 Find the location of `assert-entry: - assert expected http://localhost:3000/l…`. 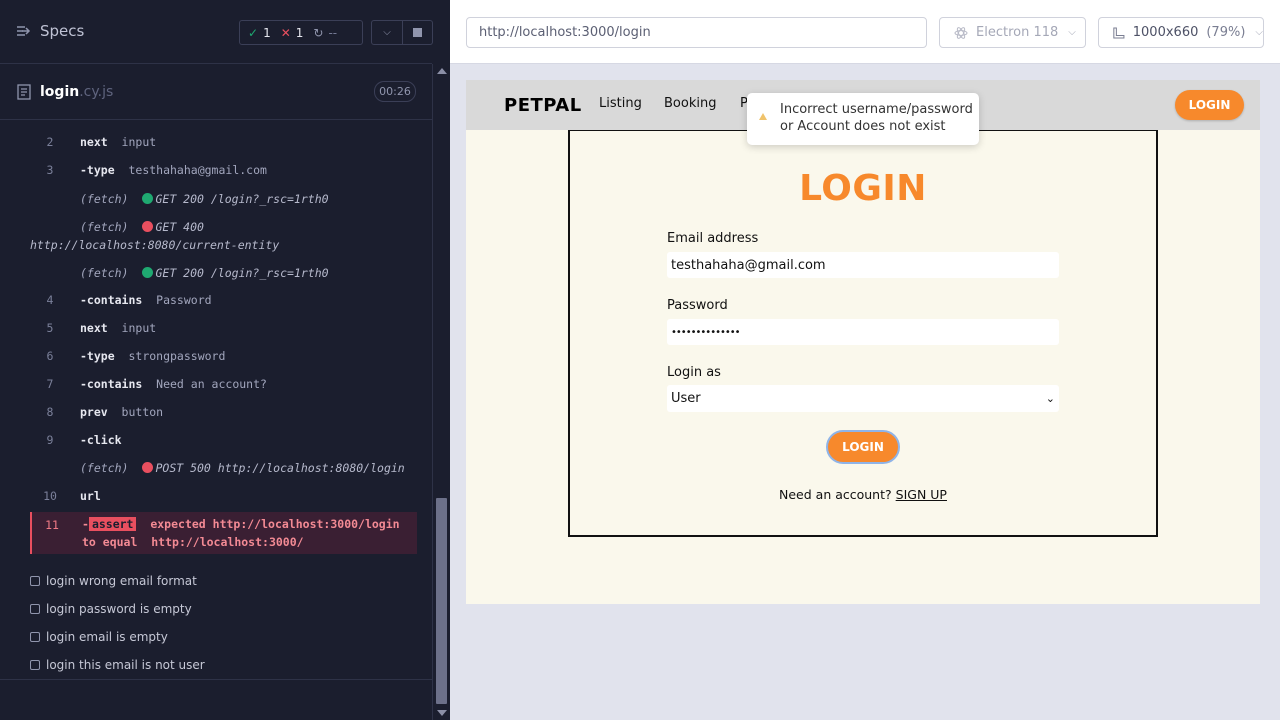

assert-entry: - assert expected http://localhost:3000/l… is located at coordinates (250, 533).